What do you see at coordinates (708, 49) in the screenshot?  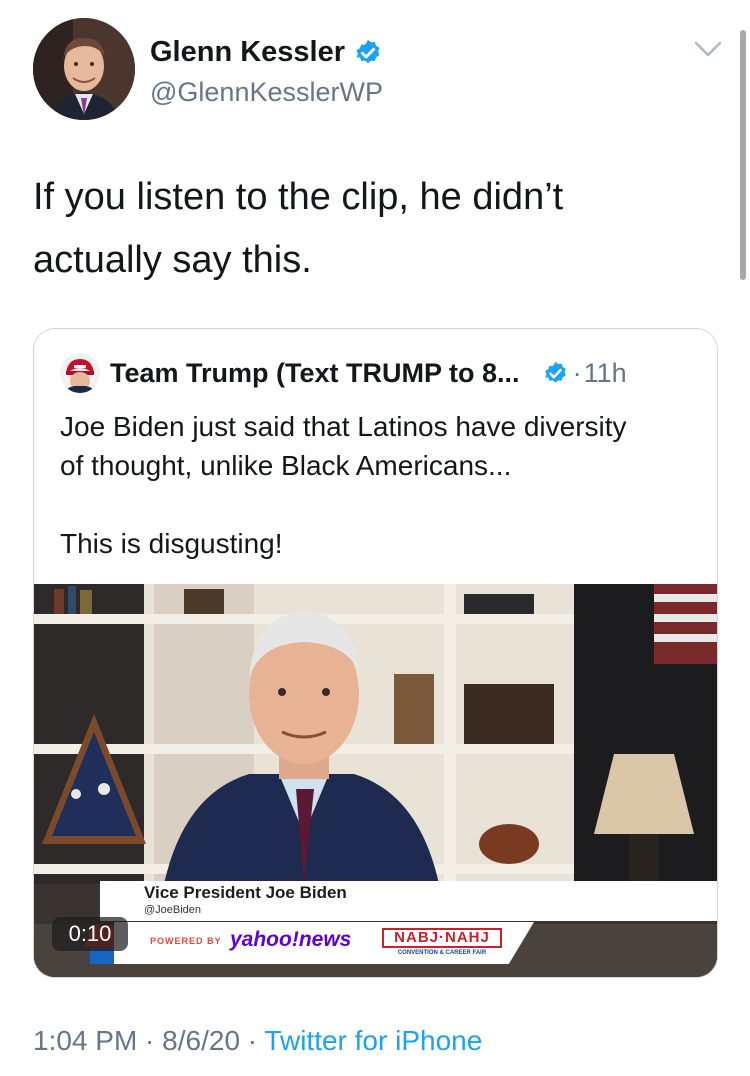 I see `chevron-down-icon` at bounding box center [708, 49].